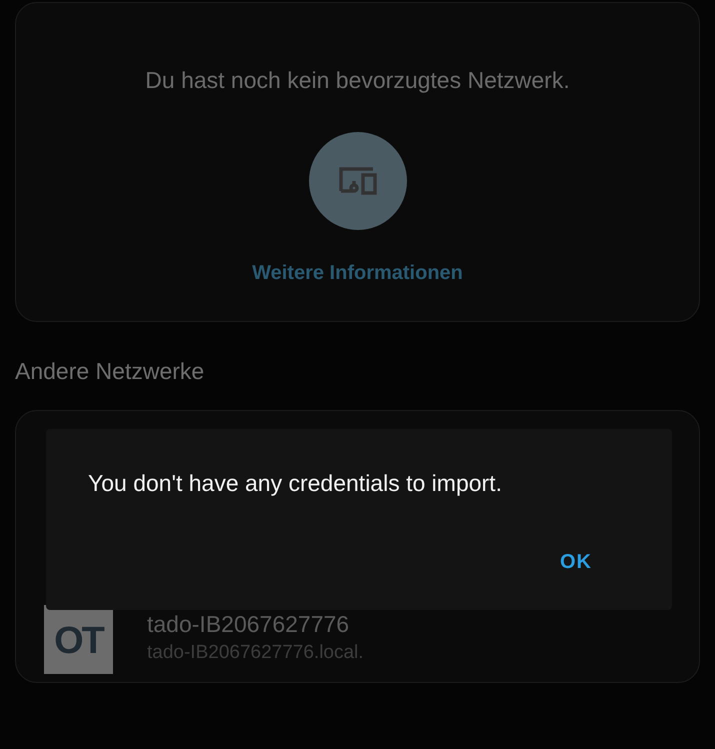 The width and height of the screenshot is (715, 749). What do you see at coordinates (110, 371) in the screenshot?
I see `section-heading: Andere Netzwerke` at bounding box center [110, 371].